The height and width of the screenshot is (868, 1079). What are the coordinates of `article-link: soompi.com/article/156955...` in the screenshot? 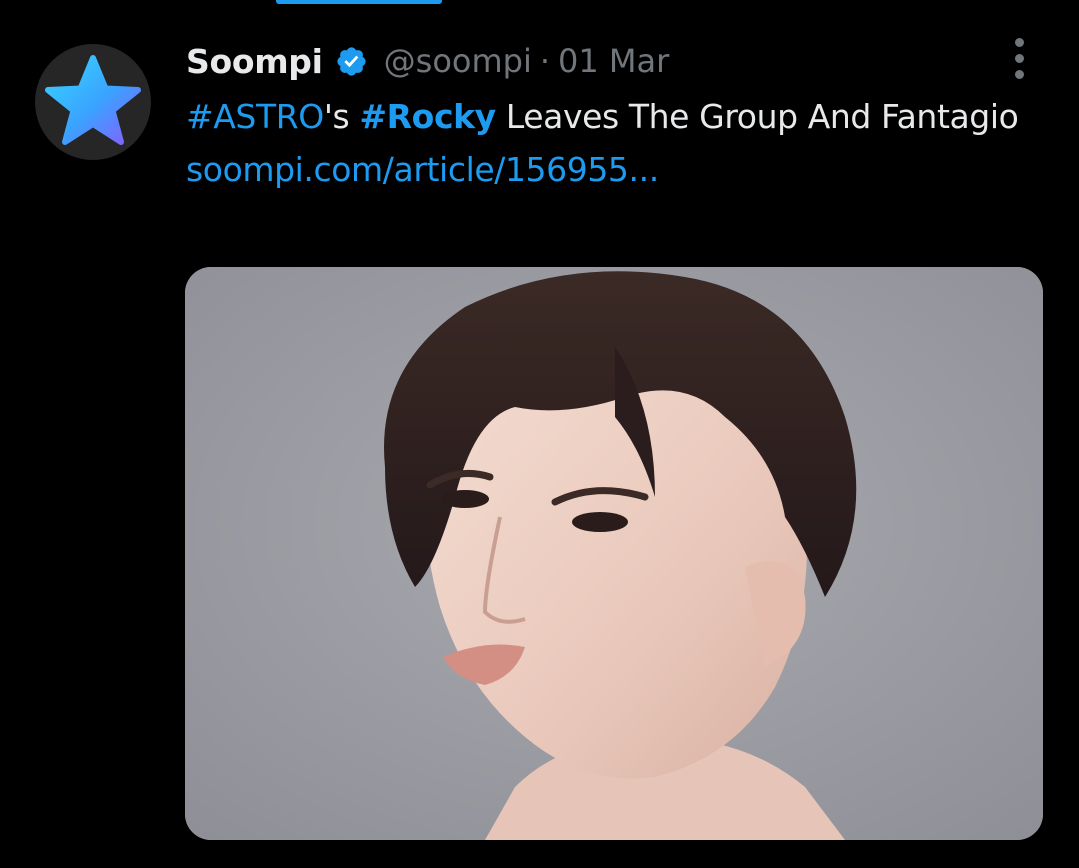 It's located at (606, 169).